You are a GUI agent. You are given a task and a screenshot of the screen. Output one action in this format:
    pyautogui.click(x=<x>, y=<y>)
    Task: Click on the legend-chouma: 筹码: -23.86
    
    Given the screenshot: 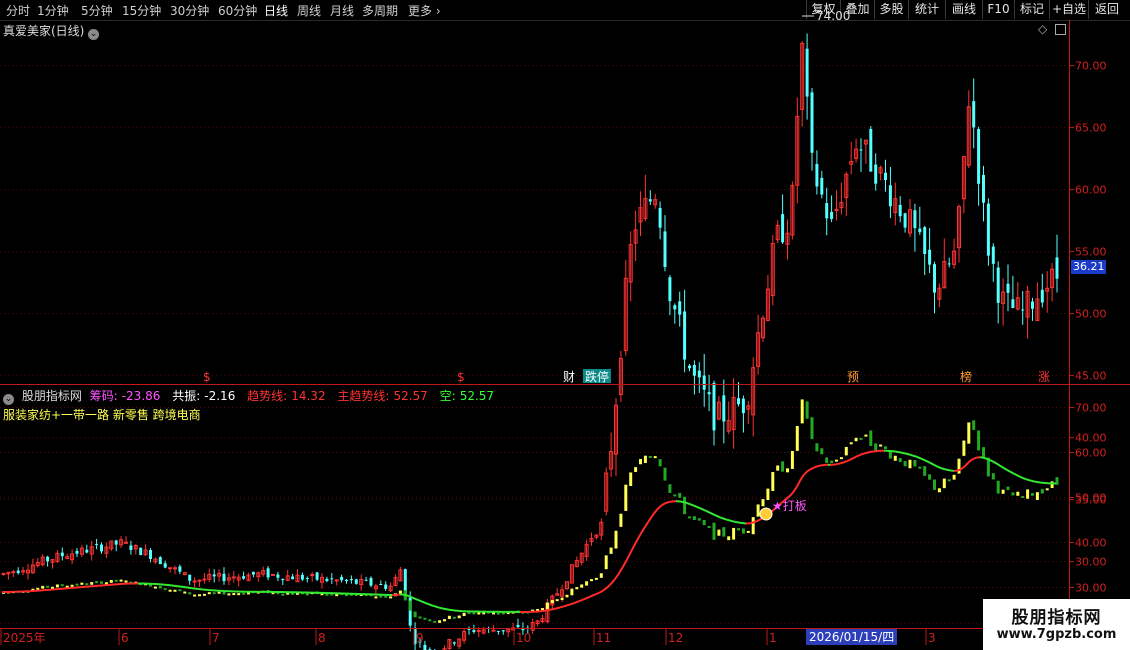 What is the action you would take?
    pyautogui.click(x=125, y=396)
    